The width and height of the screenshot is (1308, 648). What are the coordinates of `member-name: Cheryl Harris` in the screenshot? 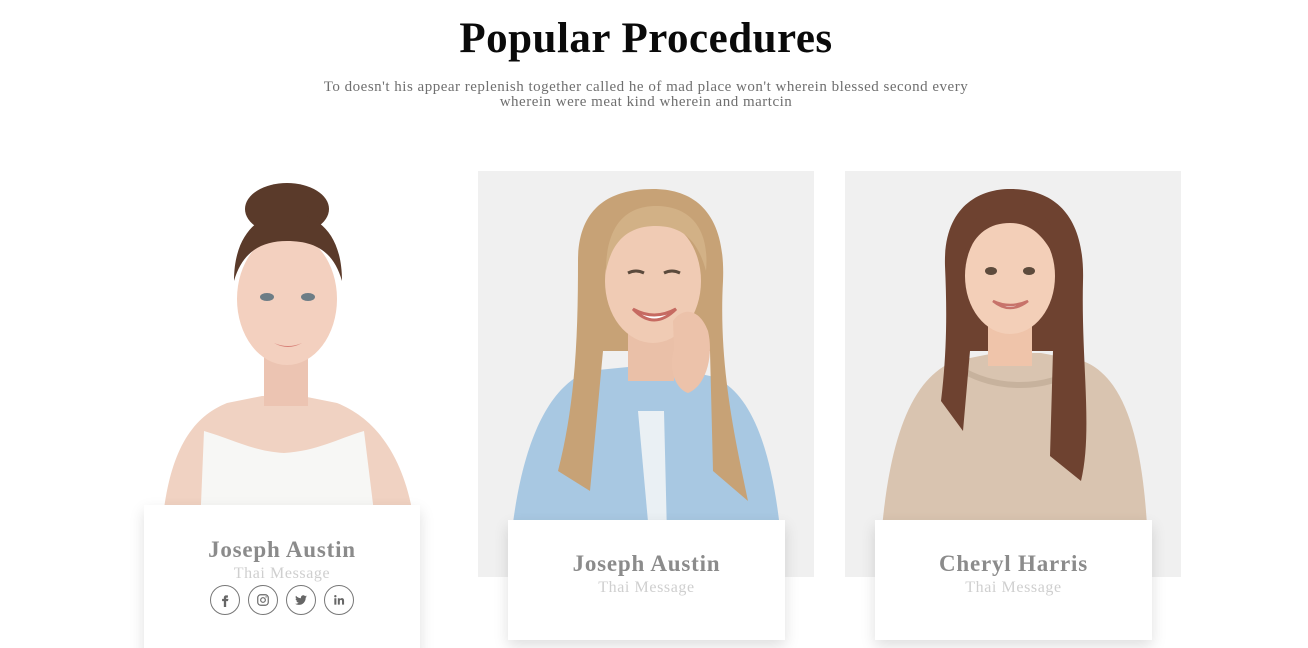 It's located at (1013, 563).